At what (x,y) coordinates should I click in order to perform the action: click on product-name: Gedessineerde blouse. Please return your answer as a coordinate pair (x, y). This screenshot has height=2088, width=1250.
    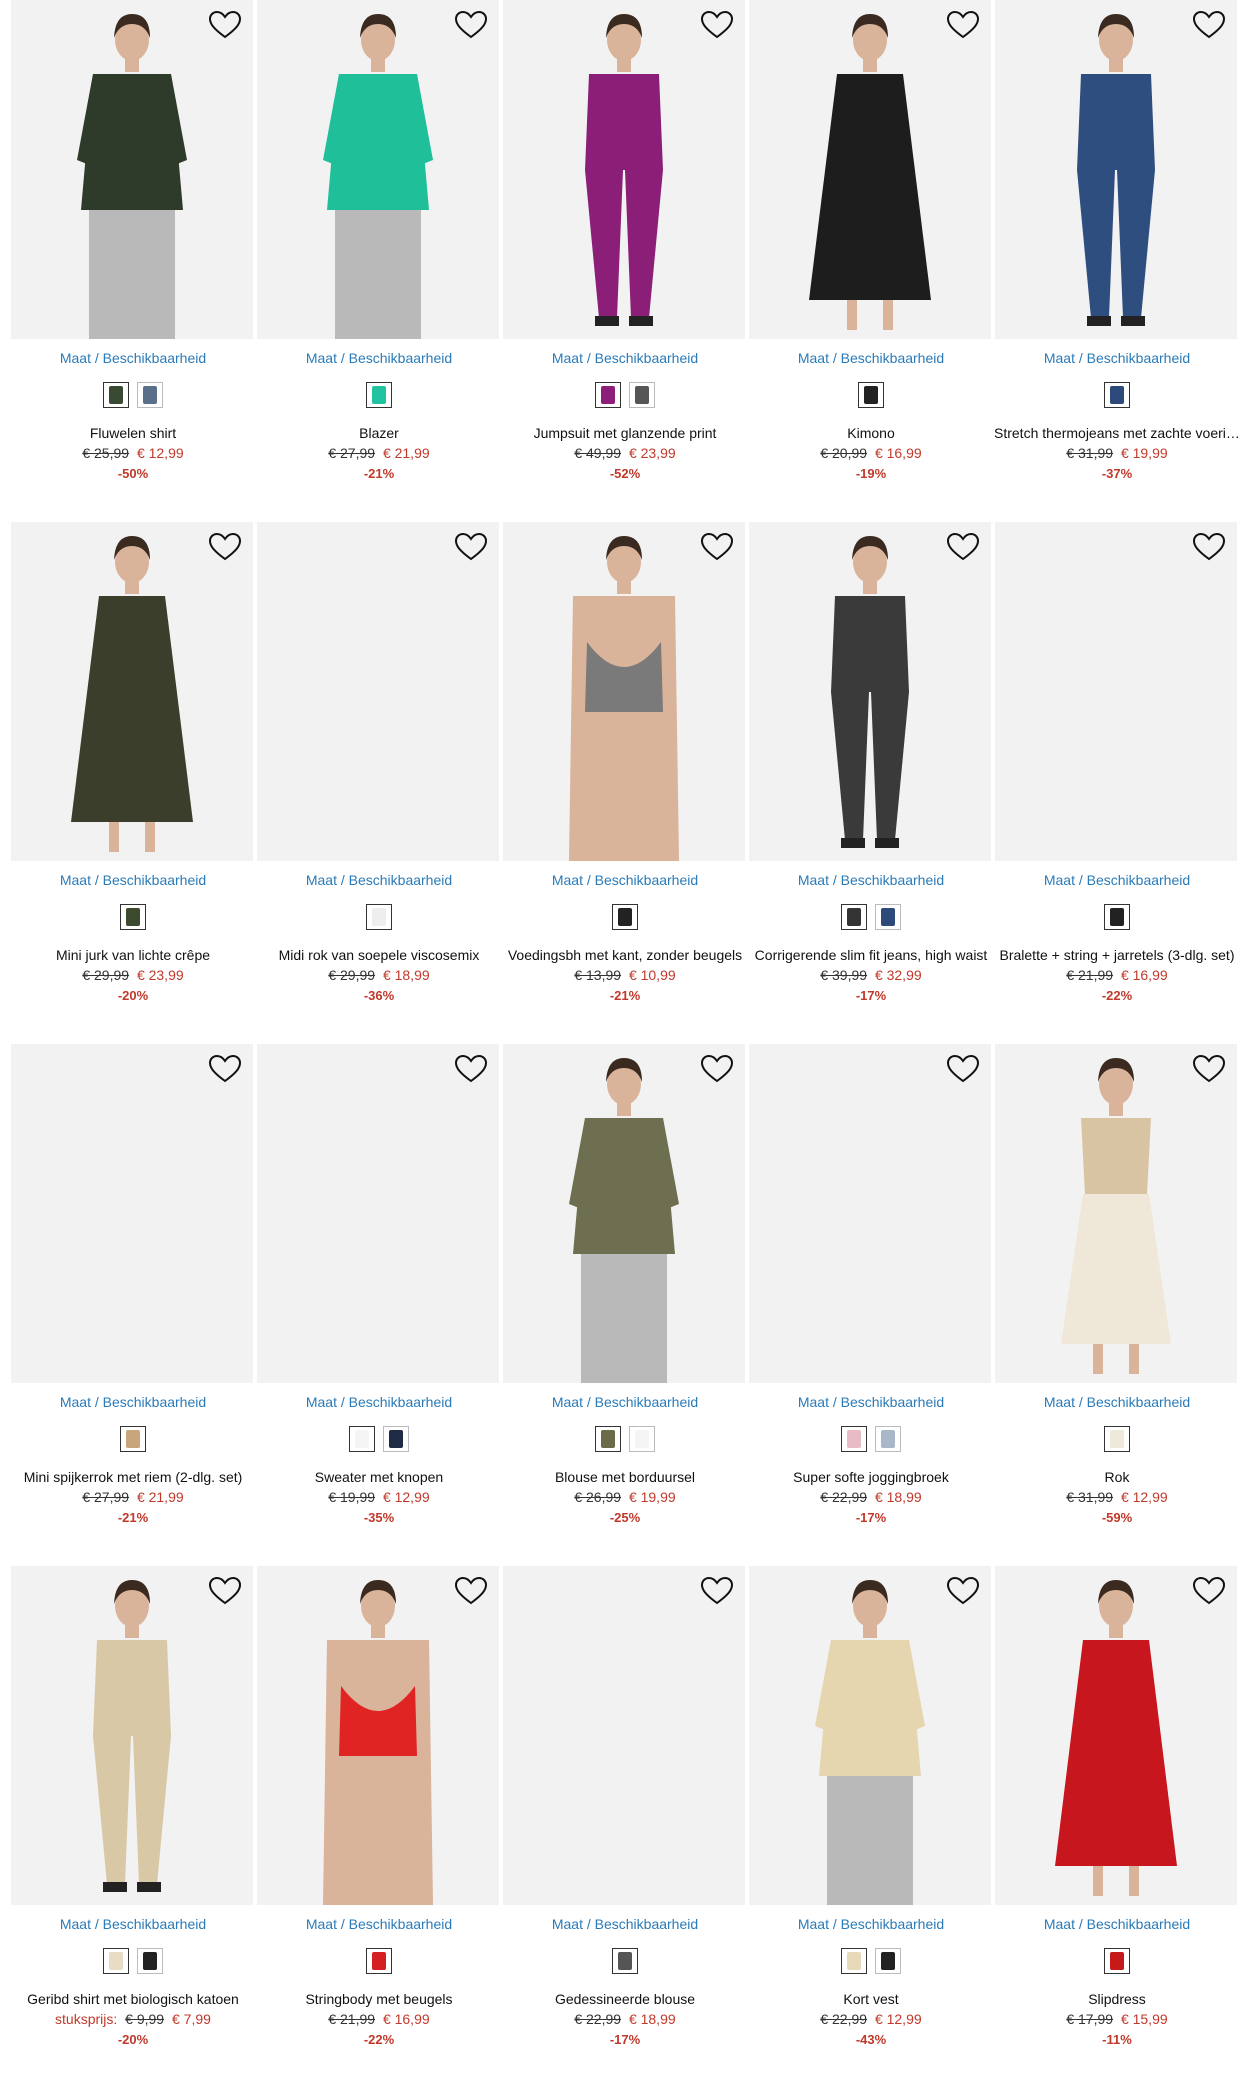
    Looking at the image, I should click on (625, 1999).